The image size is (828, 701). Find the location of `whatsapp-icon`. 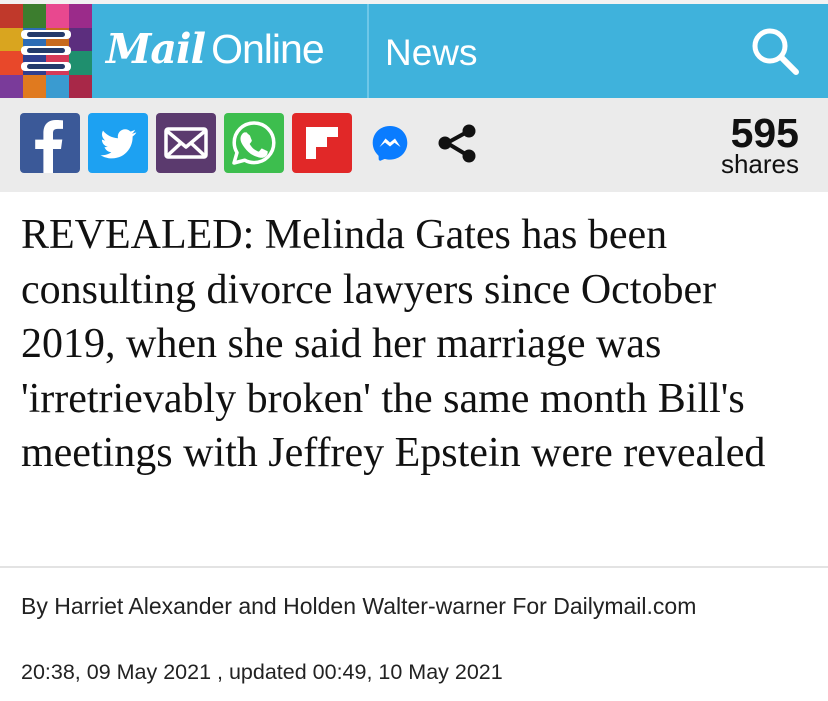

whatsapp-icon is located at coordinates (254, 143).